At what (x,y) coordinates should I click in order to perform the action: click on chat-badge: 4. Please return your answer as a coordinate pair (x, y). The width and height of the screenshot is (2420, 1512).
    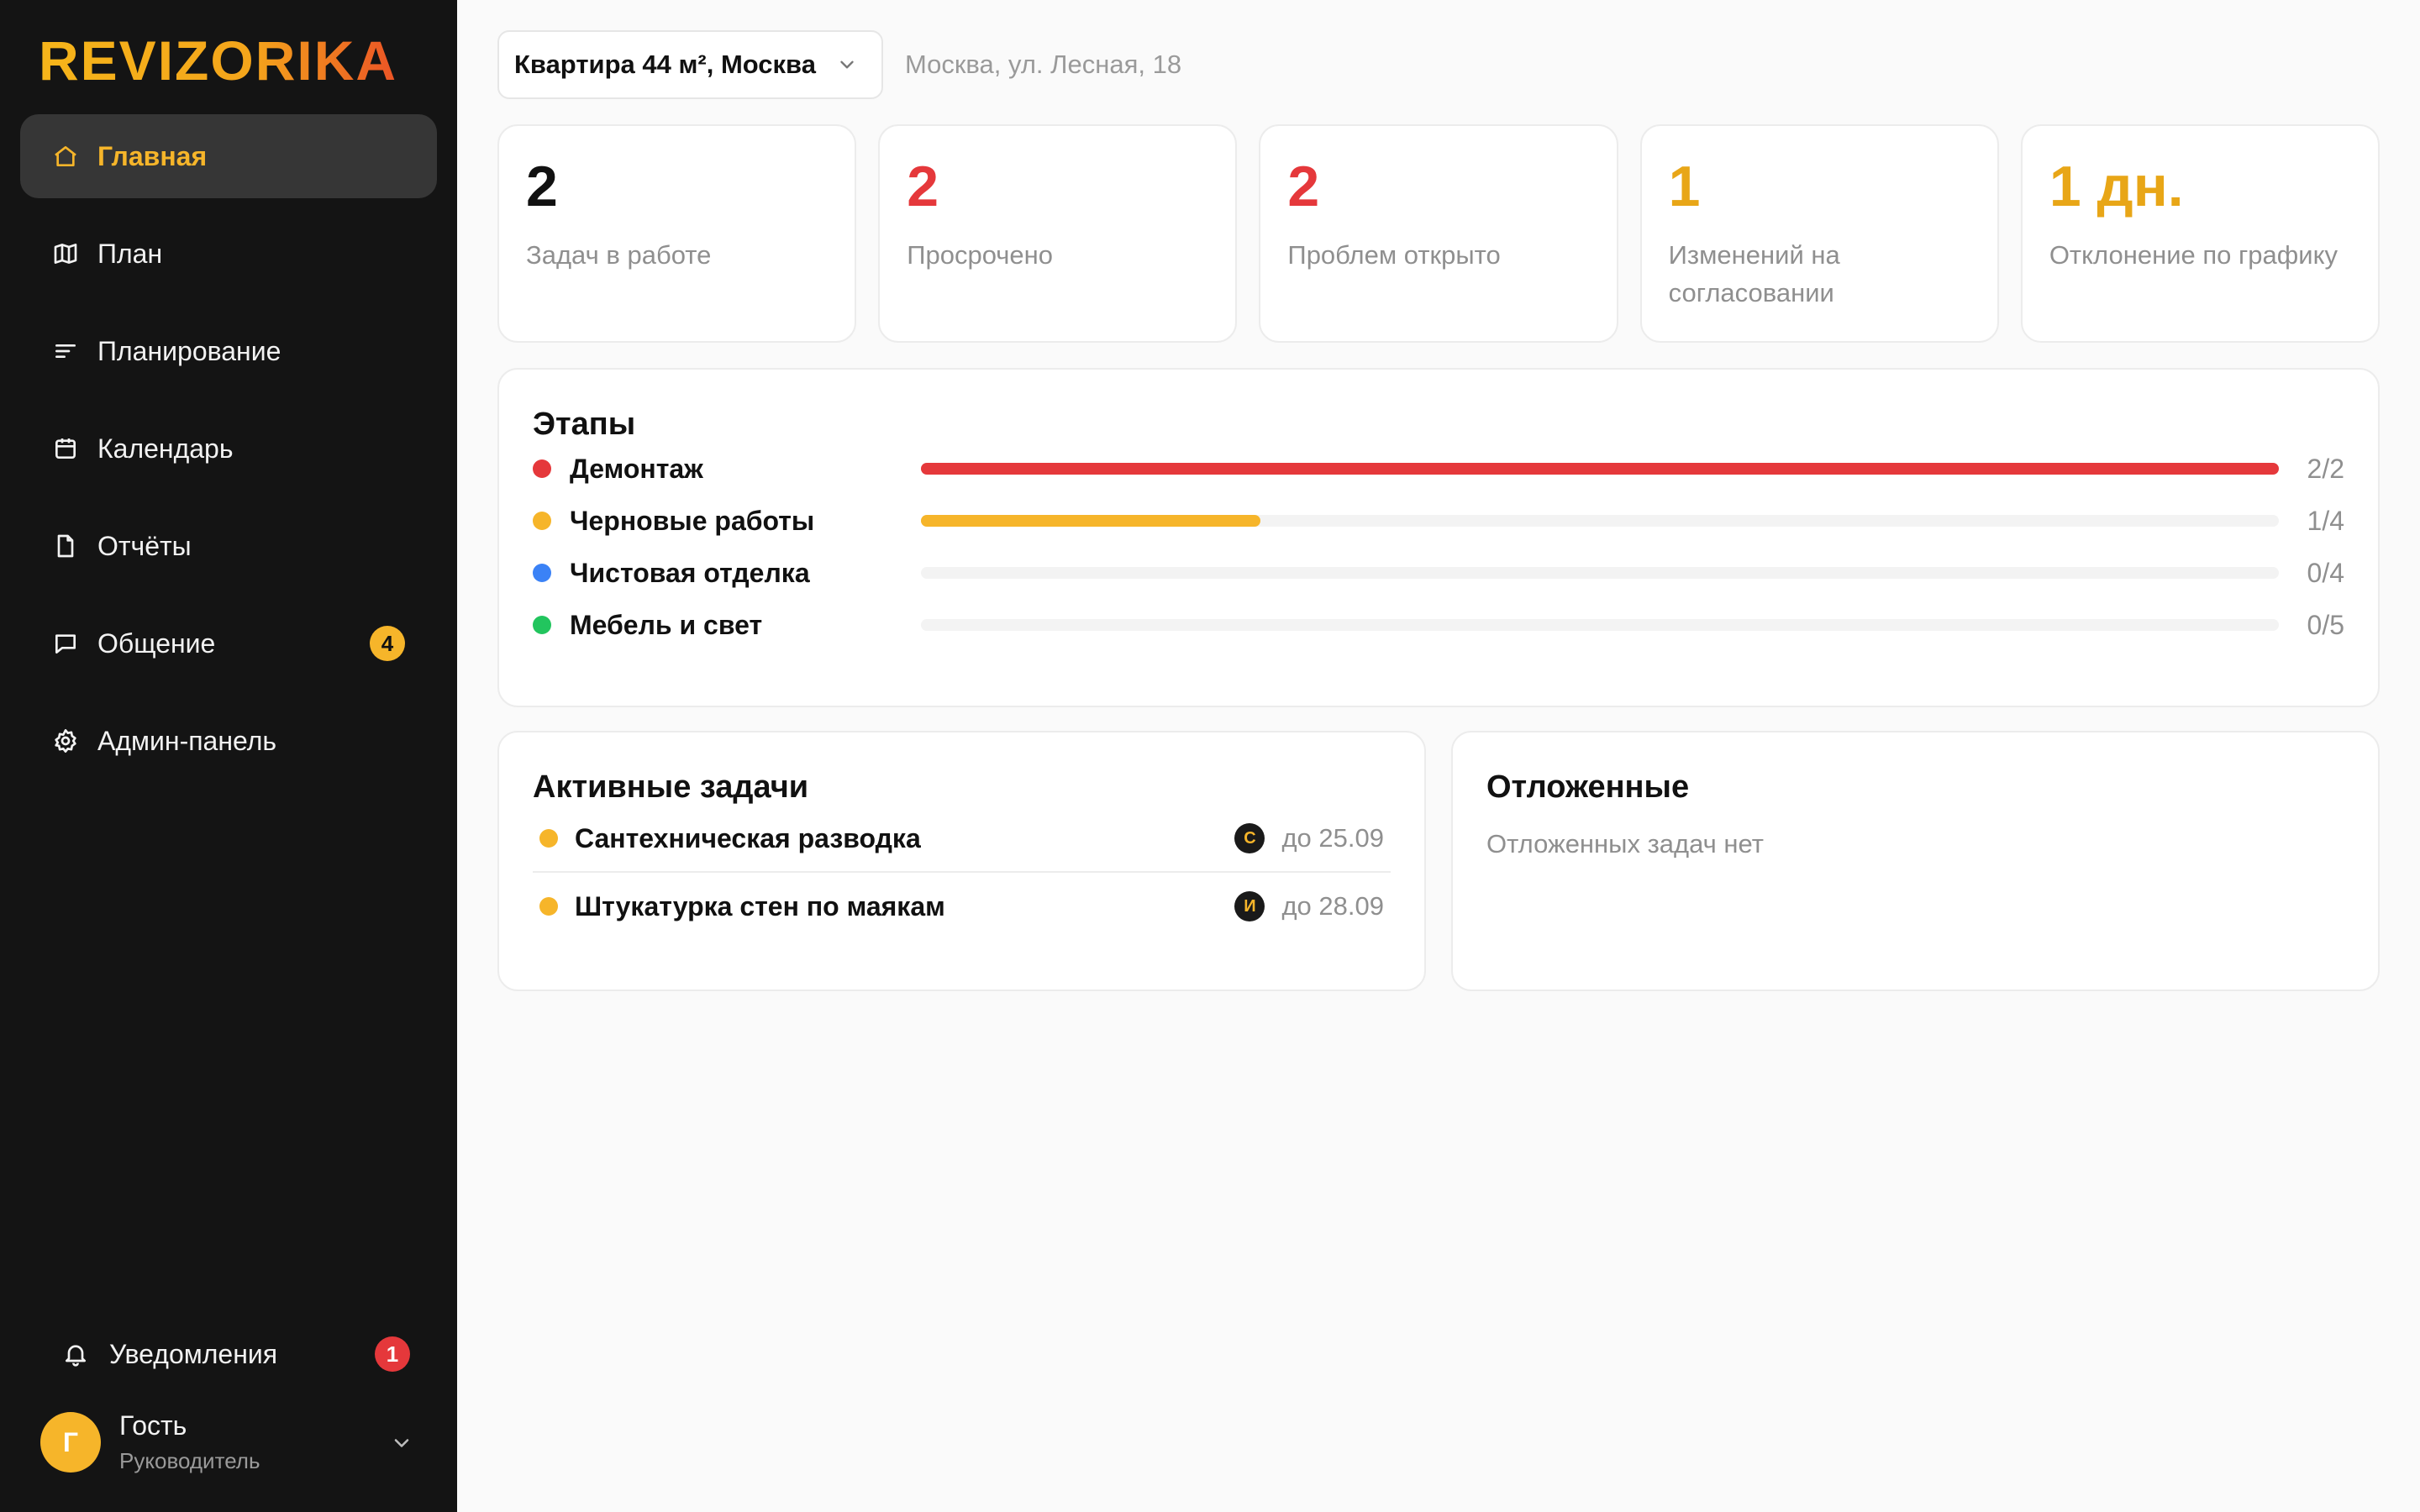
    Looking at the image, I should click on (387, 643).